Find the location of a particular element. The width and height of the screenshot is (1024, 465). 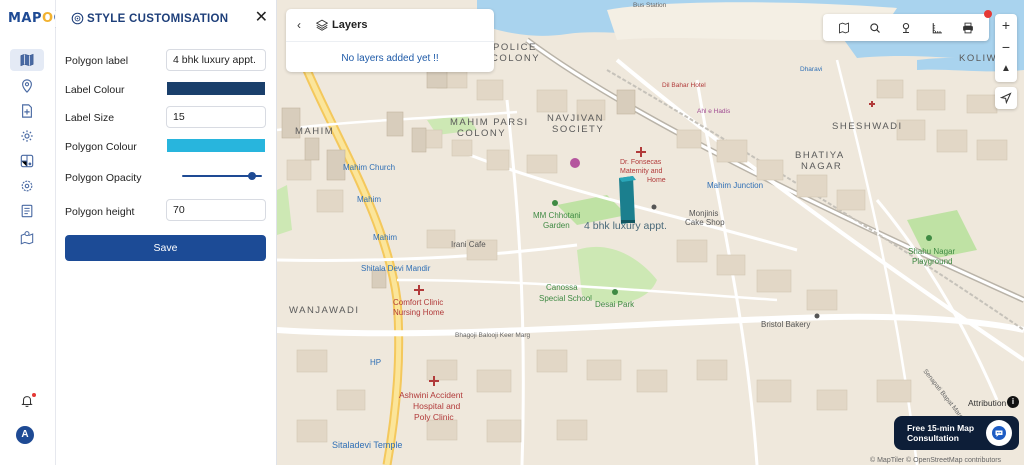

report-list-icon is located at coordinates (27, 211).